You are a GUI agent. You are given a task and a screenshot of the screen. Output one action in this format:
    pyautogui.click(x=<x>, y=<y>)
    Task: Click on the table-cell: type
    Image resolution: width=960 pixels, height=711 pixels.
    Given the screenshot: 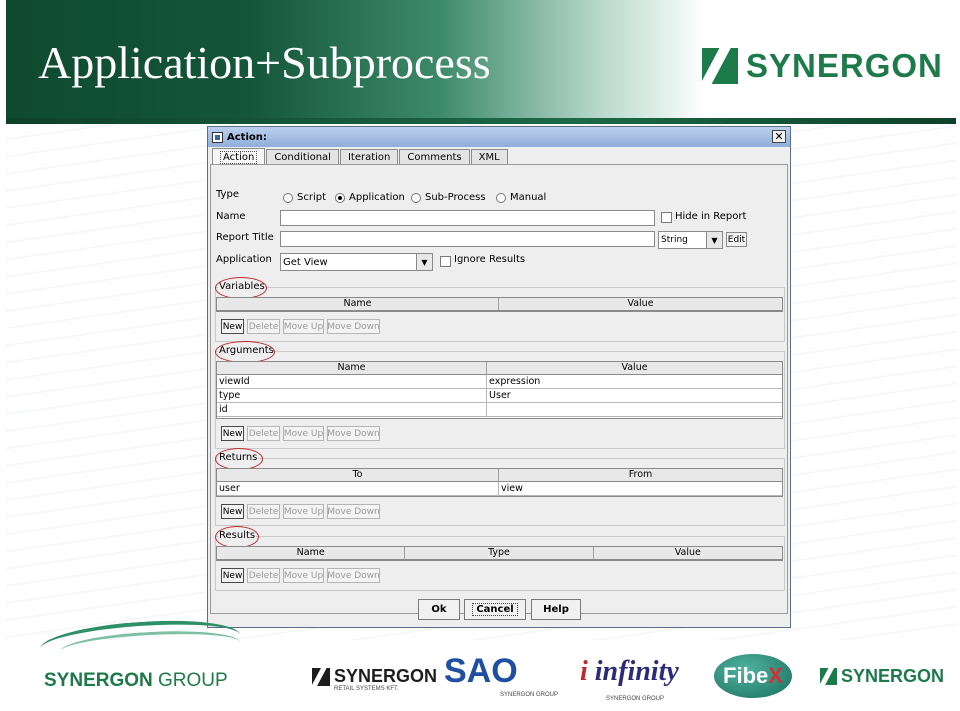 What is the action you would take?
    pyautogui.click(x=352, y=395)
    